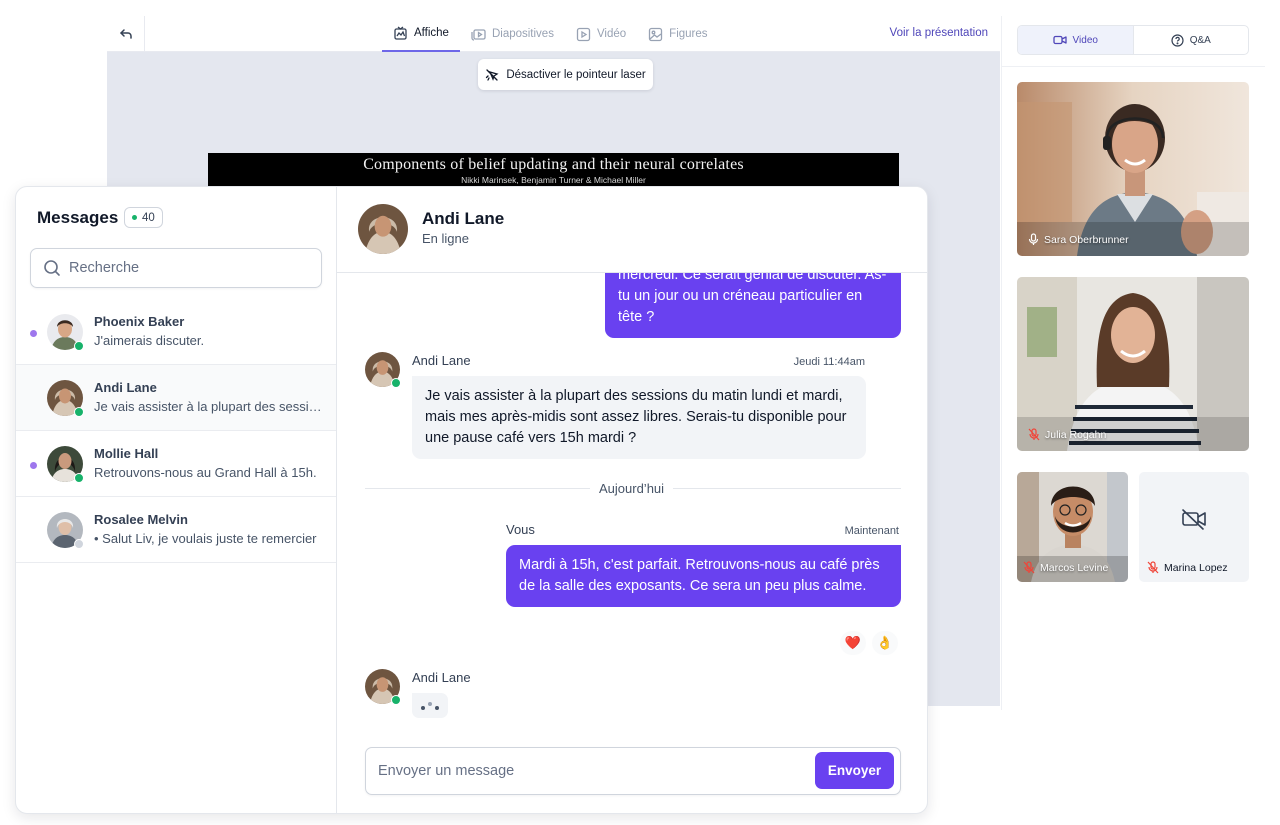 The height and width of the screenshot is (825, 1280). I want to click on tab-affiche: Affiche, so click(421, 34).